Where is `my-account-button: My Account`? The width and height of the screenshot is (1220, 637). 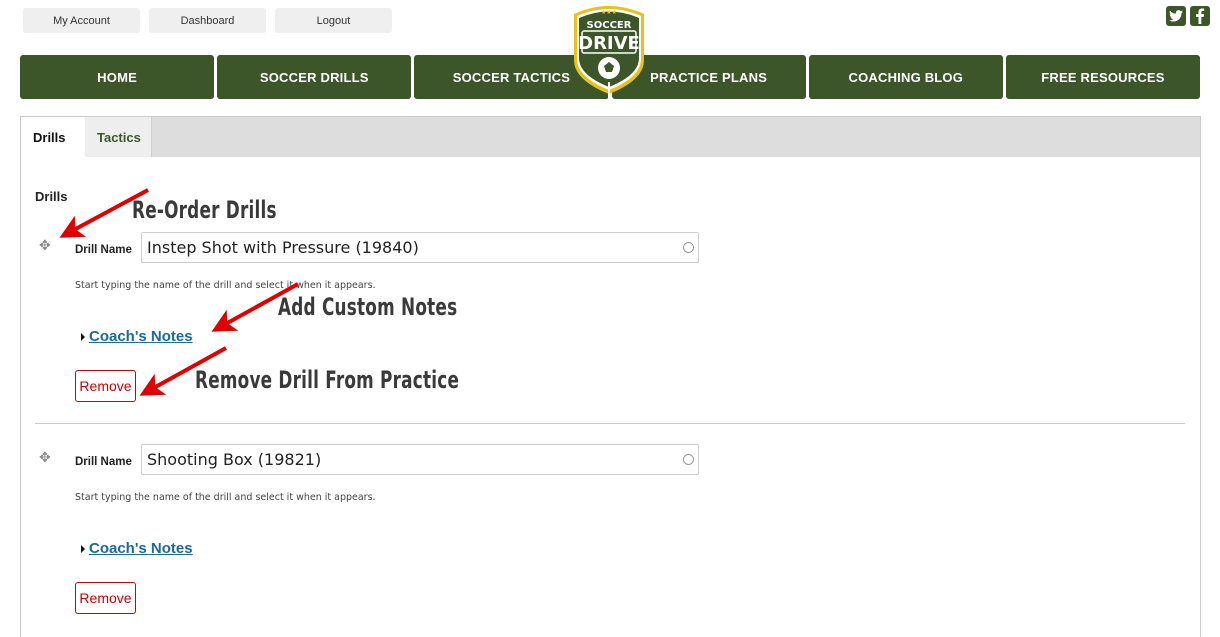 my-account-button: My Account is located at coordinates (81, 20).